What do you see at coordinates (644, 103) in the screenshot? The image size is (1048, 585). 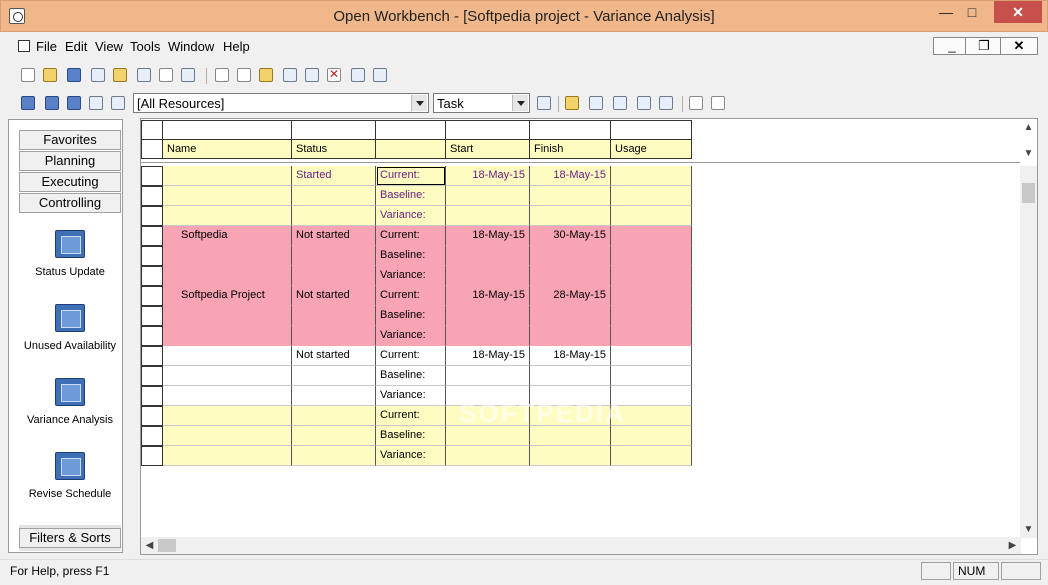 I see `columns-icon` at bounding box center [644, 103].